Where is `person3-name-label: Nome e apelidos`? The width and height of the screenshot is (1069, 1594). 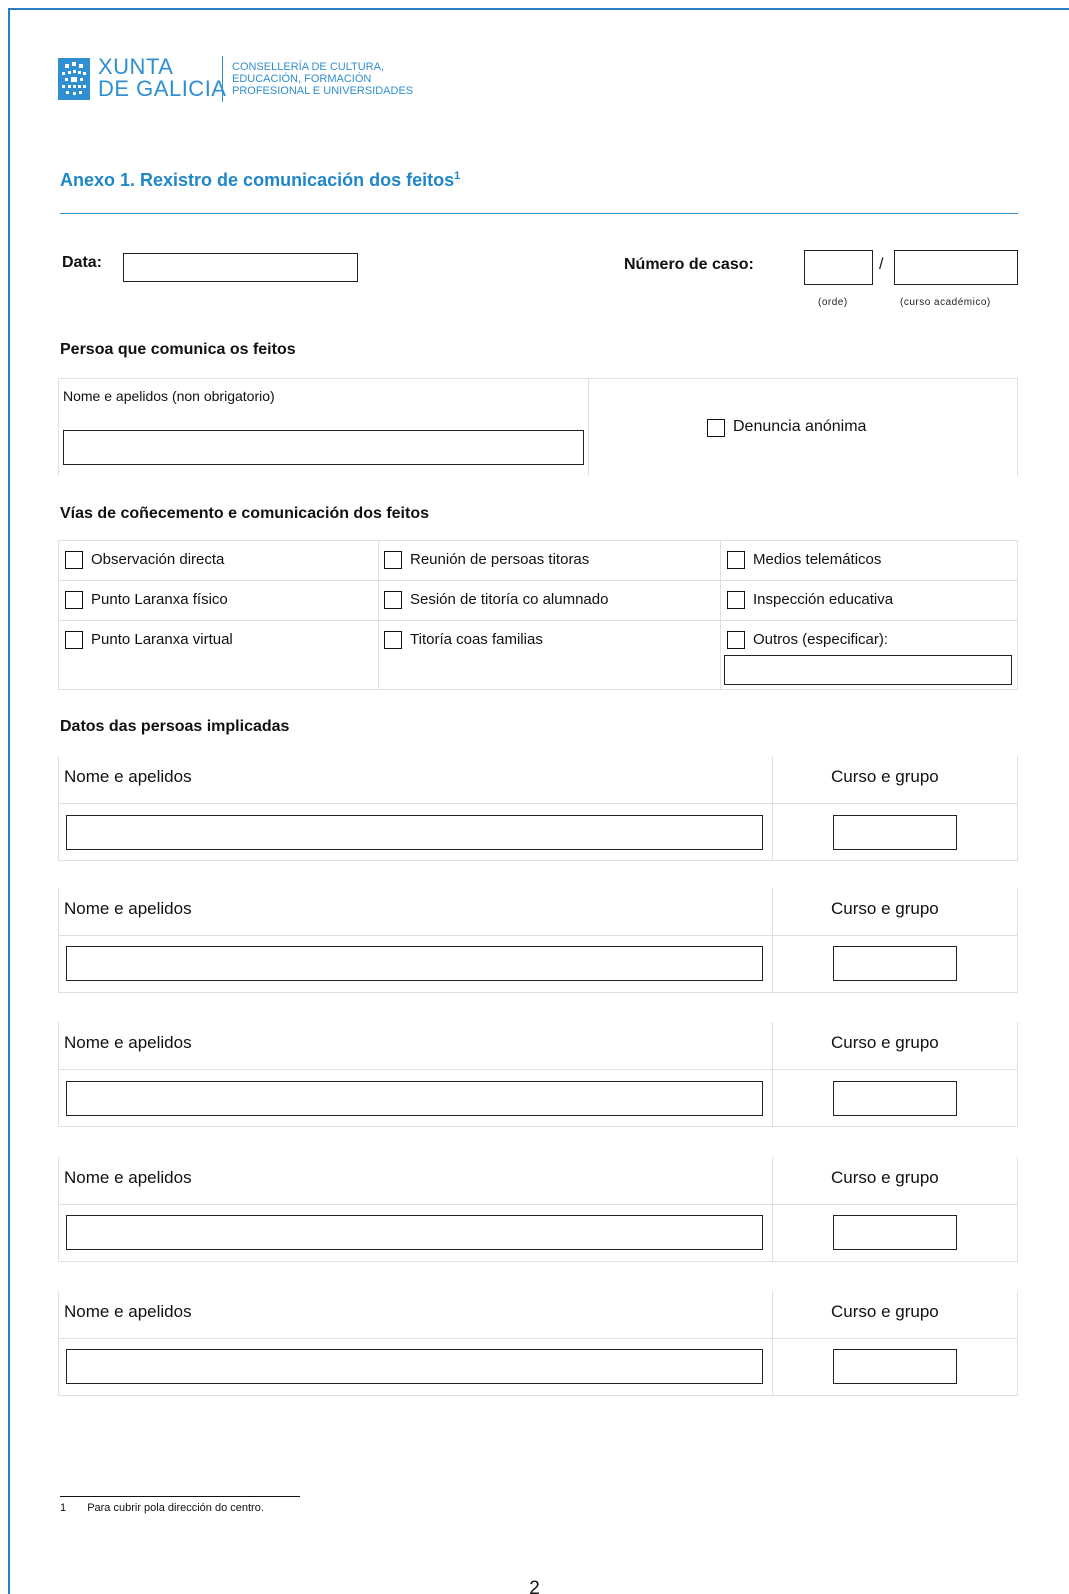
person3-name-label: Nome e apelidos is located at coordinates (128, 1042).